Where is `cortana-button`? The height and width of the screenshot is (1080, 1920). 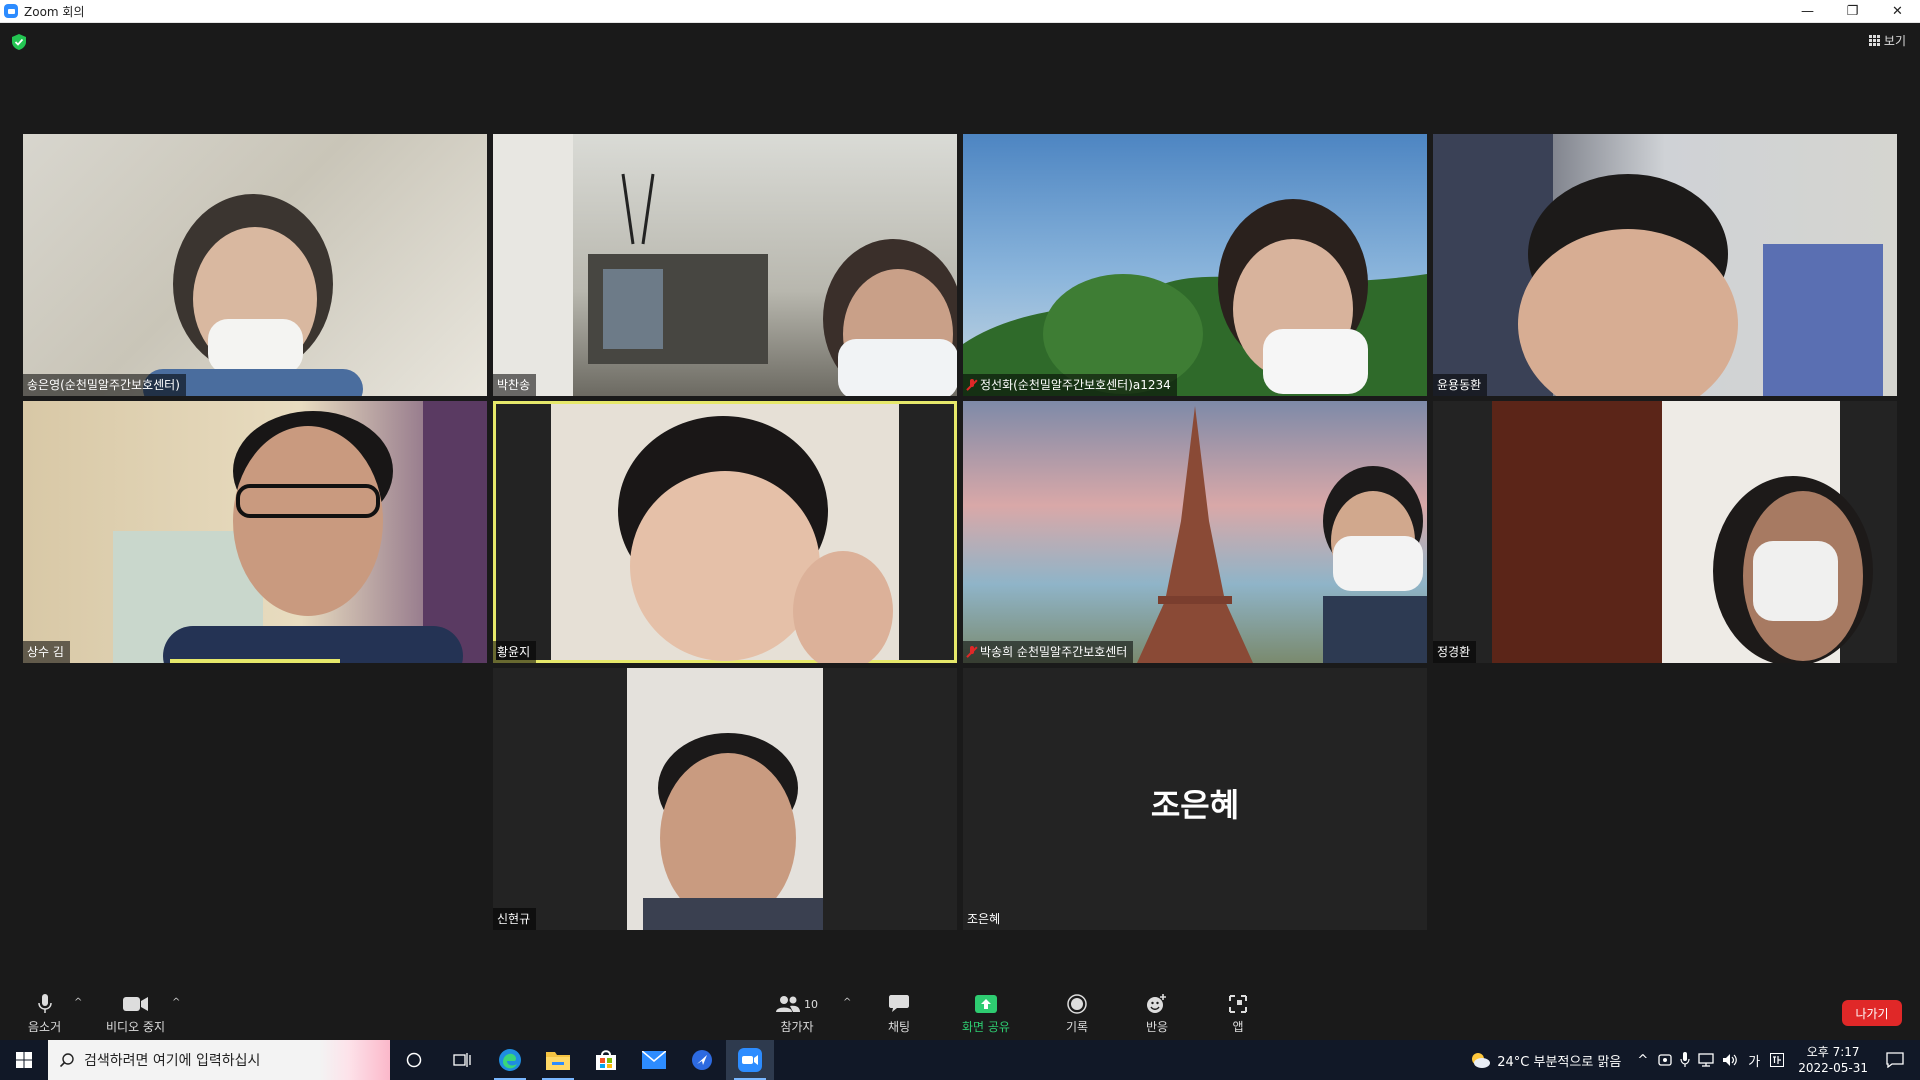 cortana-button is located at coordinates (414, 1060).